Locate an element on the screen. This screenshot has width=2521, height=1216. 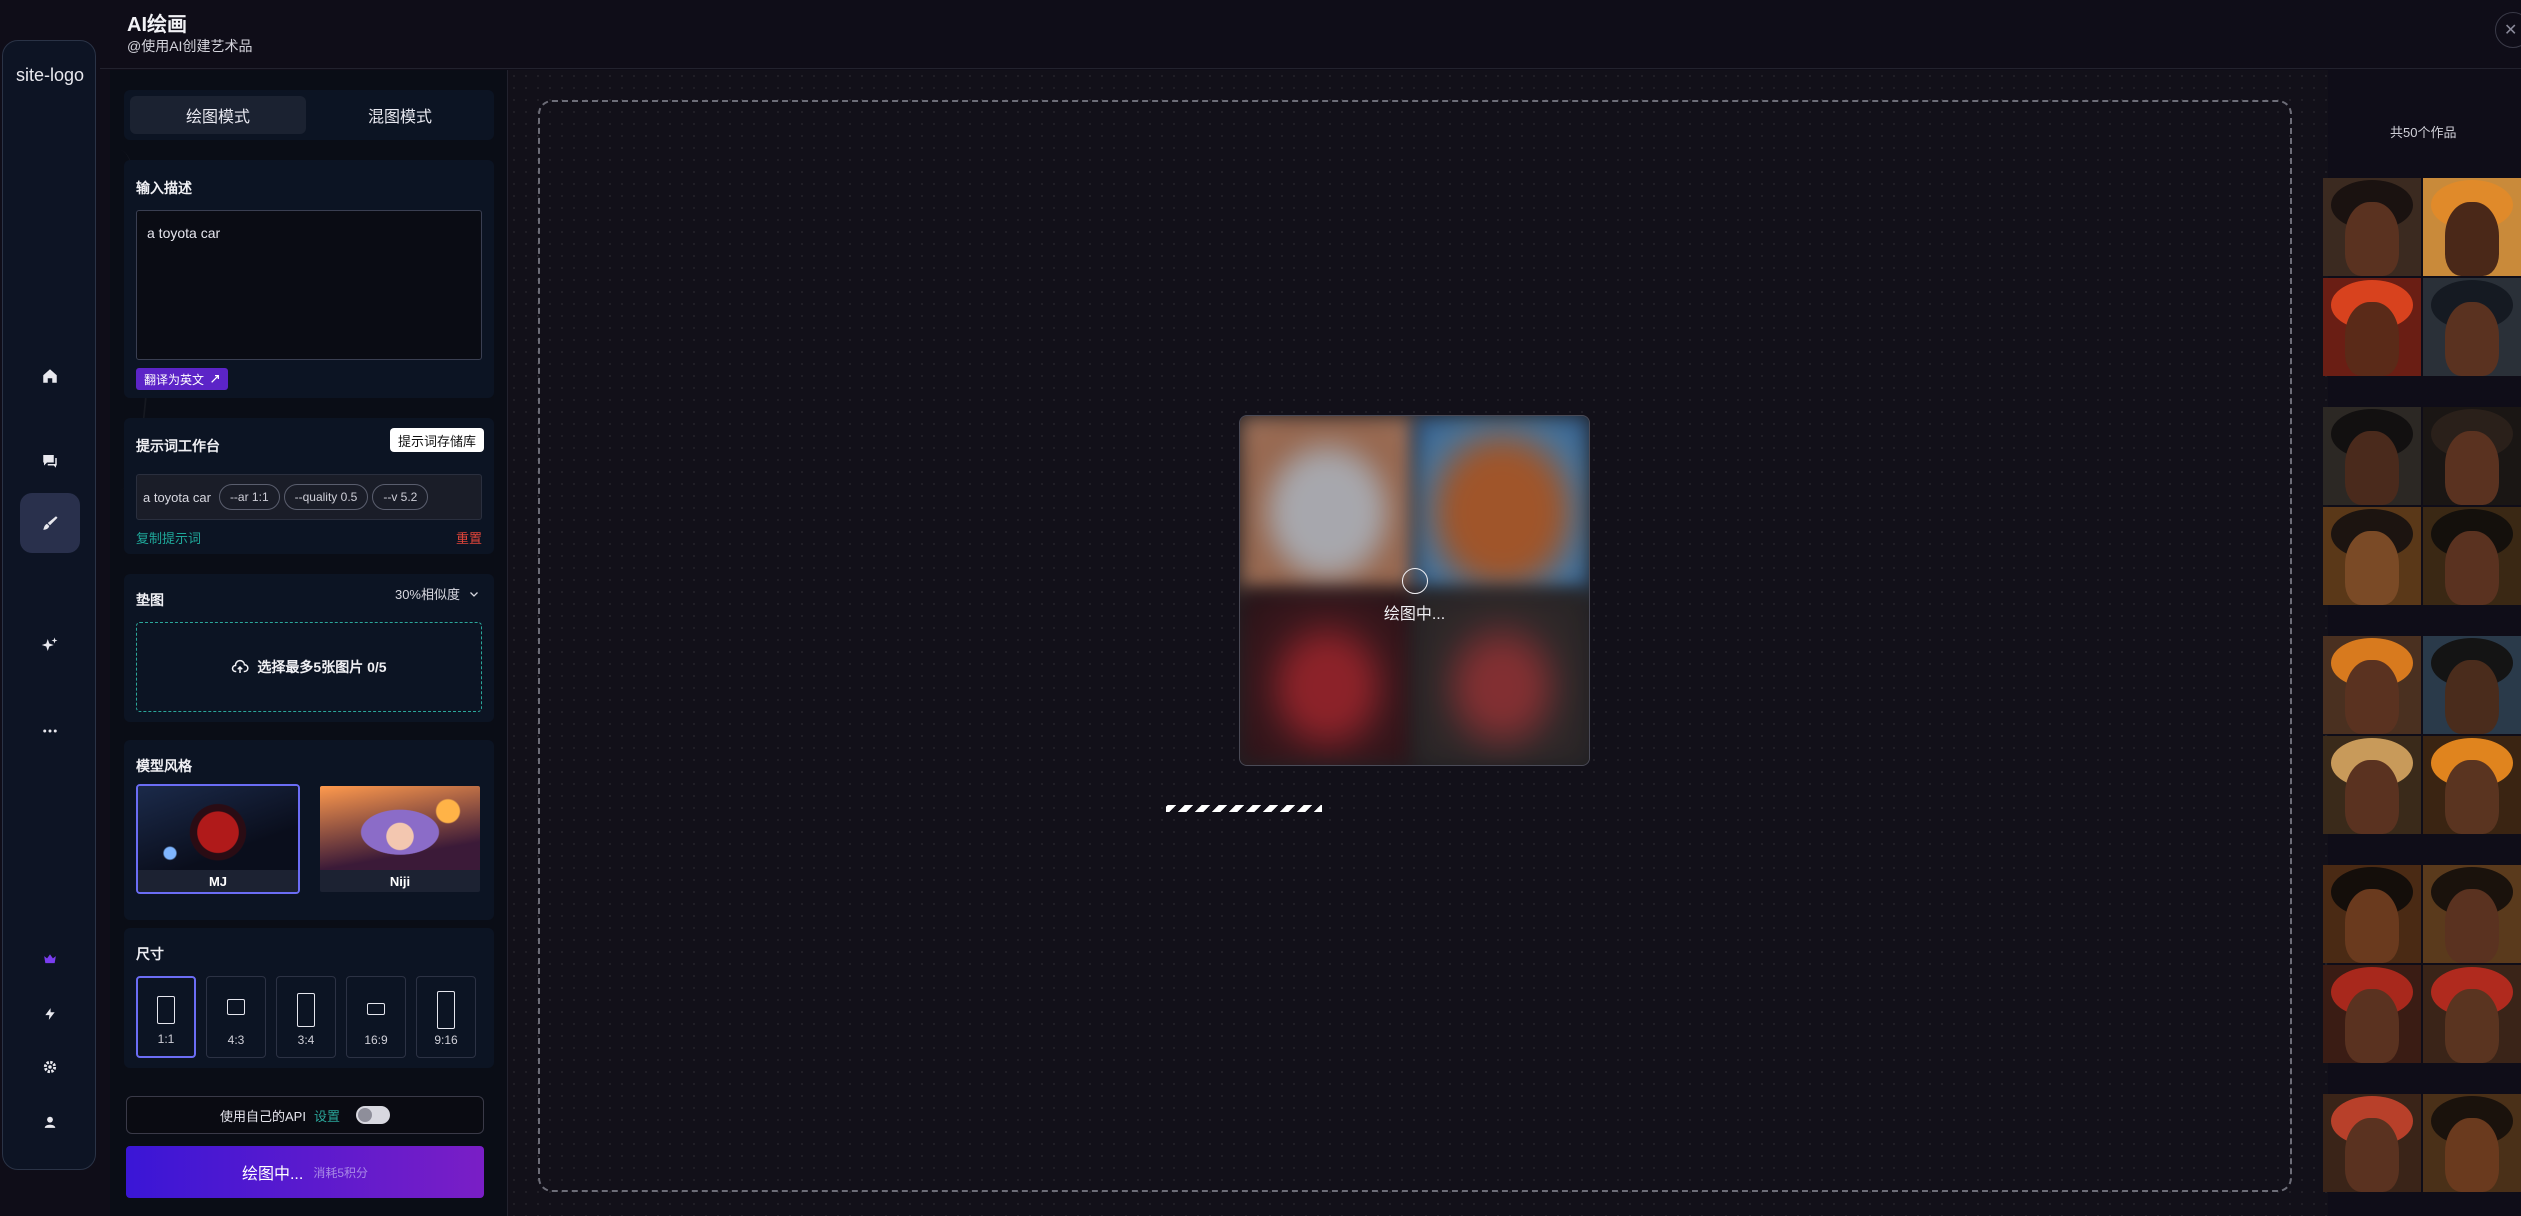
gallery-count: 共50个作品 is located at coordinates (2423, 132).